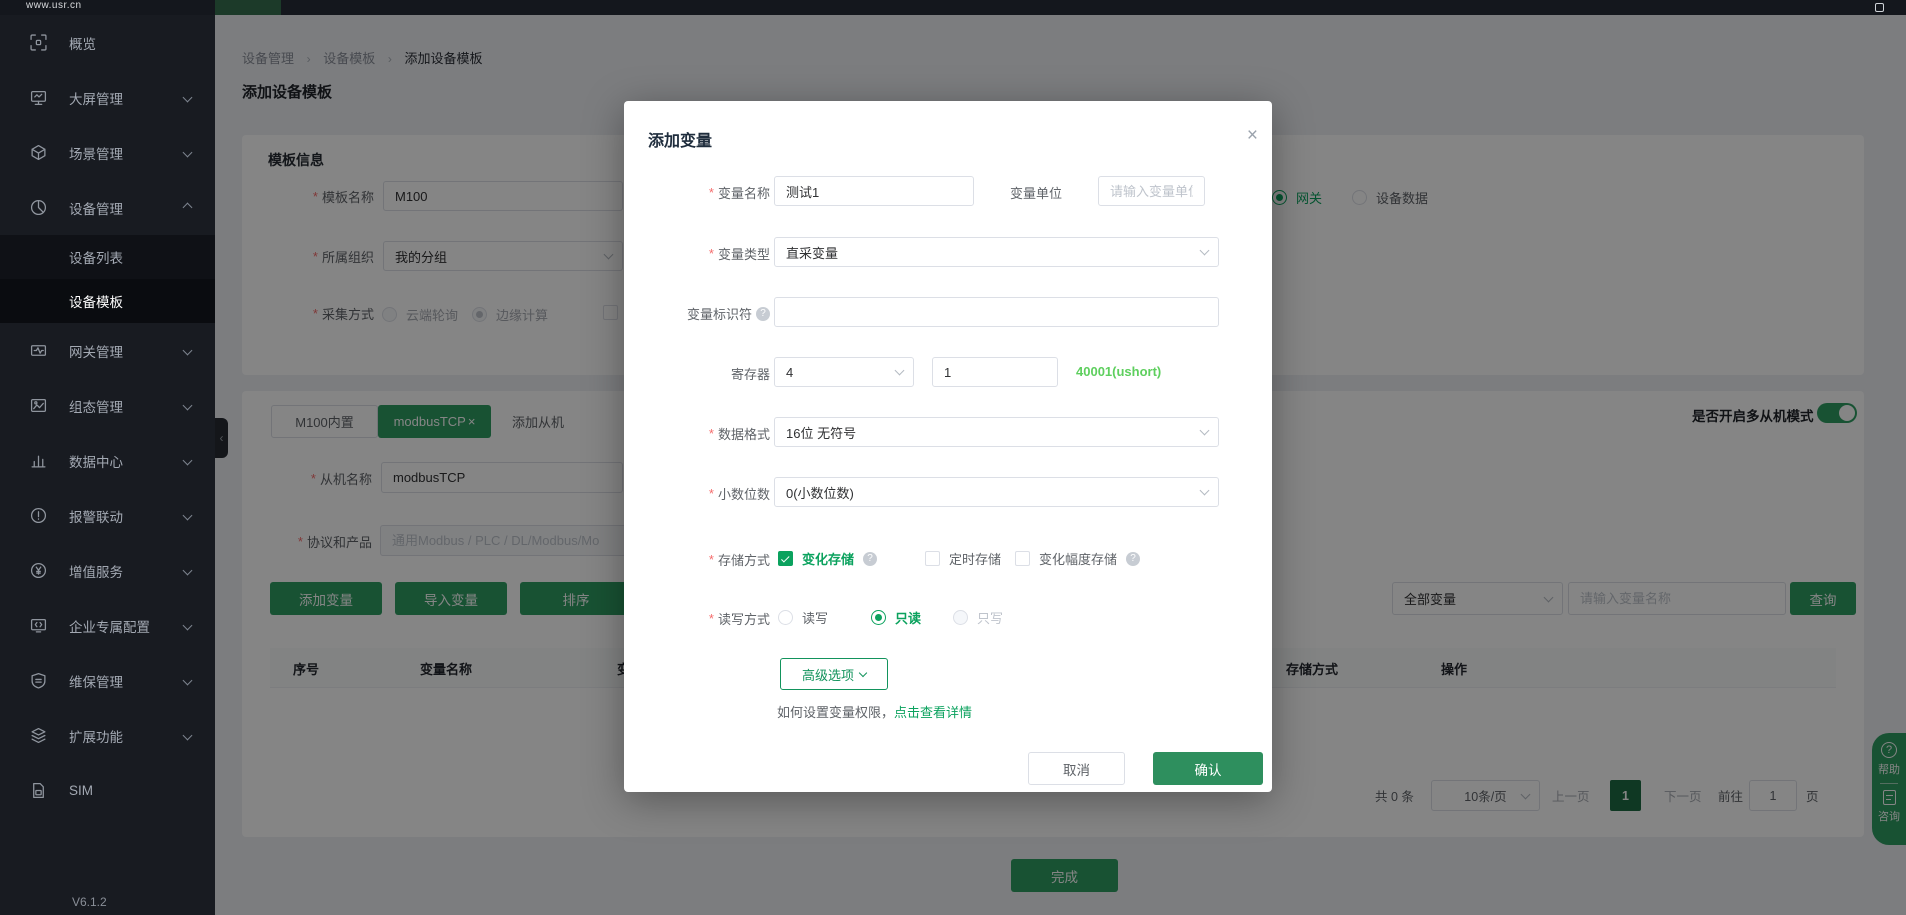 Image resolution: width=1906 pixels, height=915 pixels. What do you see at coordinates (38, 735) in the screenshot?
I see `layers-icon` at bounding box center [38, 735].